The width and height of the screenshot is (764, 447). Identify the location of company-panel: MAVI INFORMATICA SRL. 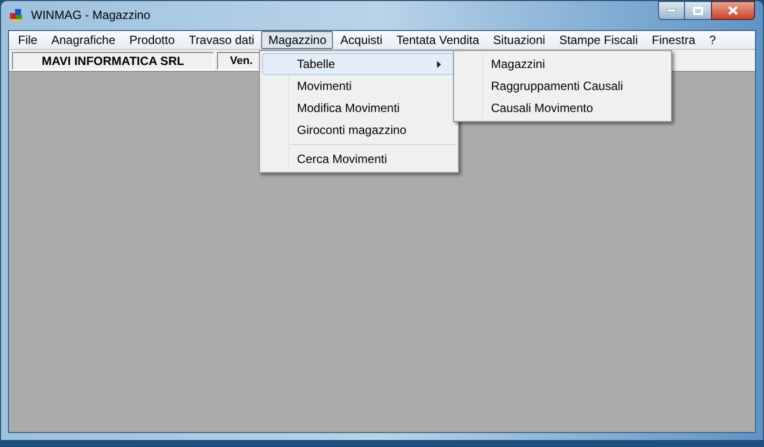
(113, 61).